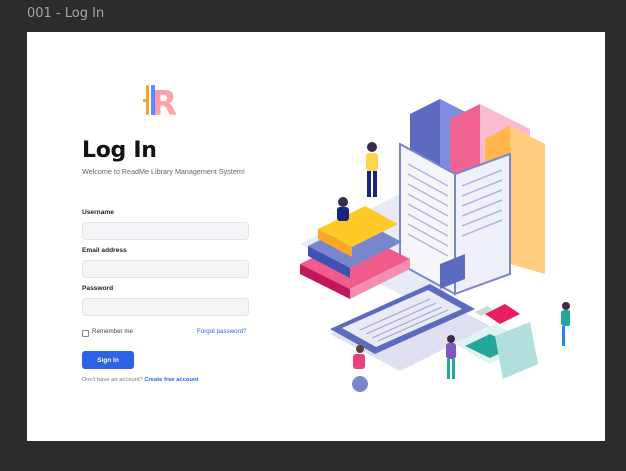 The height and width of the screenshot is (471, 626). What do you see at coordinates (171, 380) in the screenshot?
I see `create-account-link: Create free account` at bounding box center [171, 380].